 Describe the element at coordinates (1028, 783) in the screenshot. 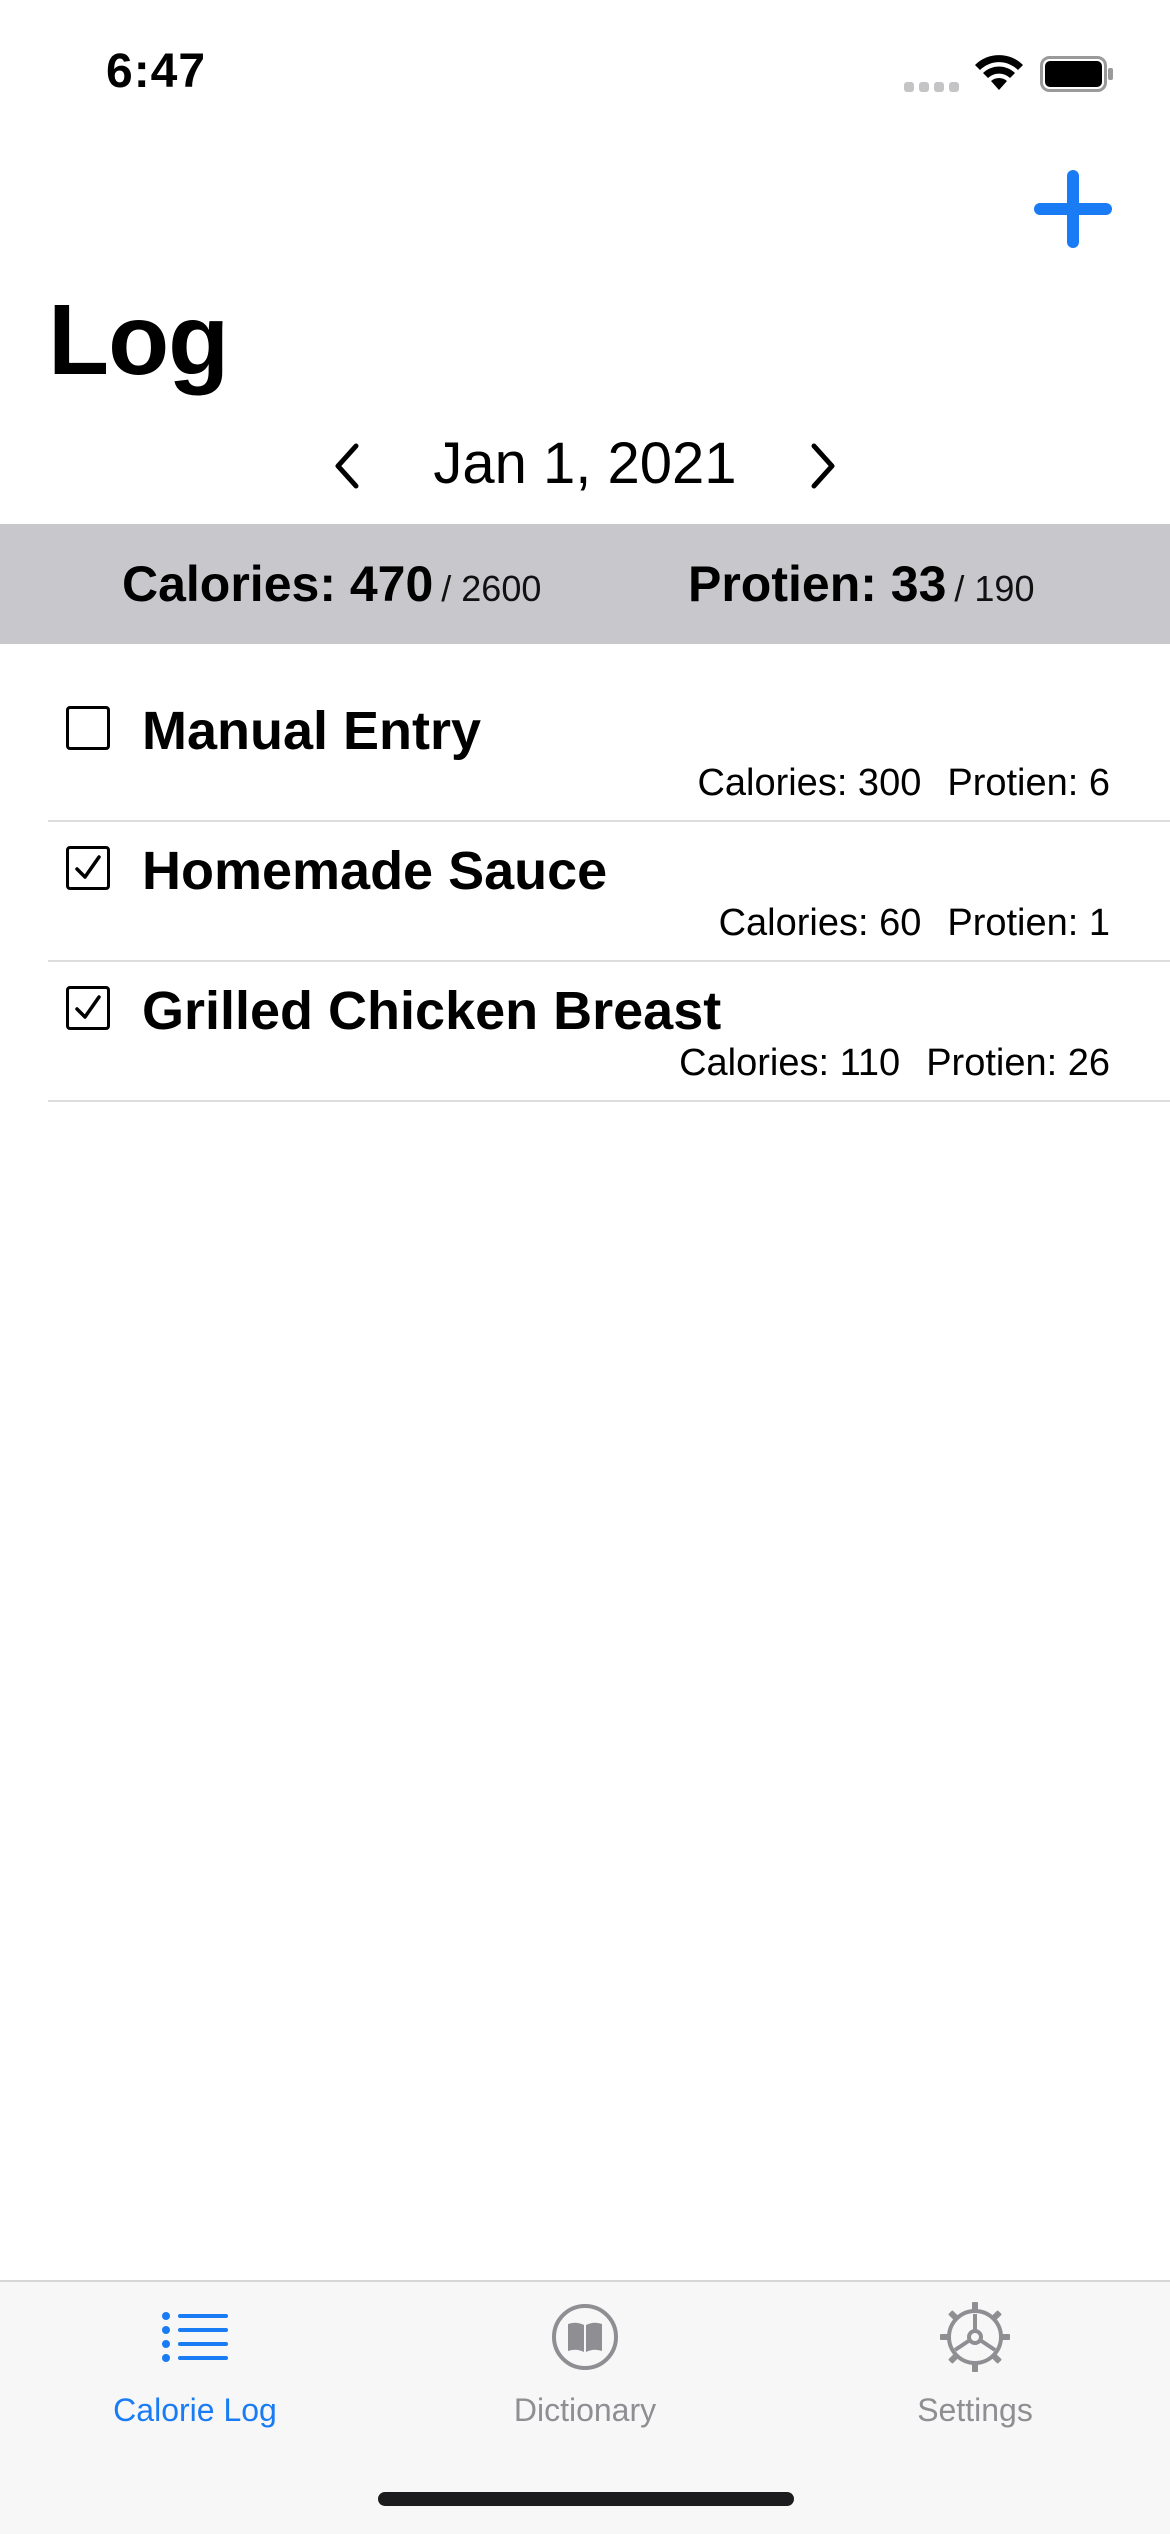

I see `entry-protein: Protien: 6` at that location.